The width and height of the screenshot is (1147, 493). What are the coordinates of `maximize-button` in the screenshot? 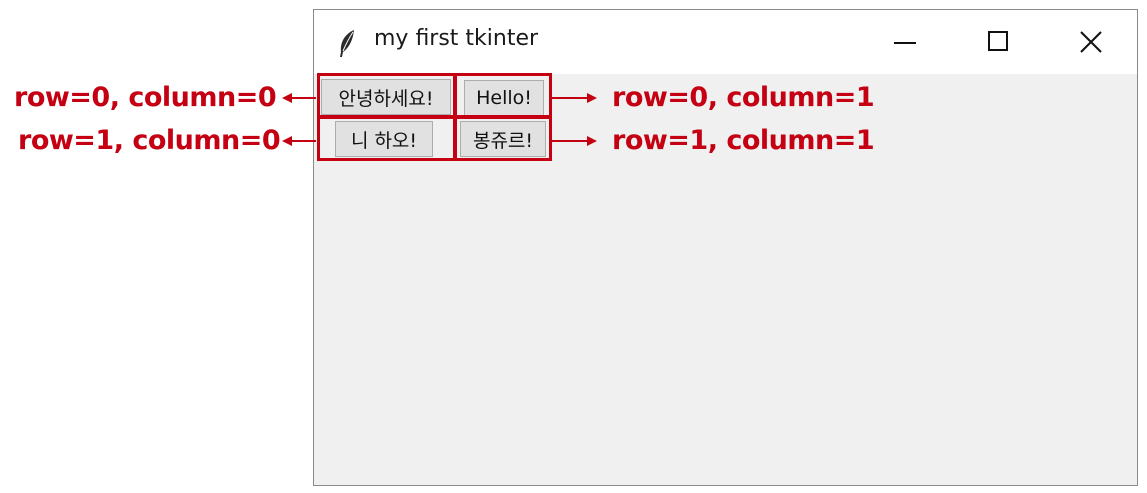 It's located at (998, 42).